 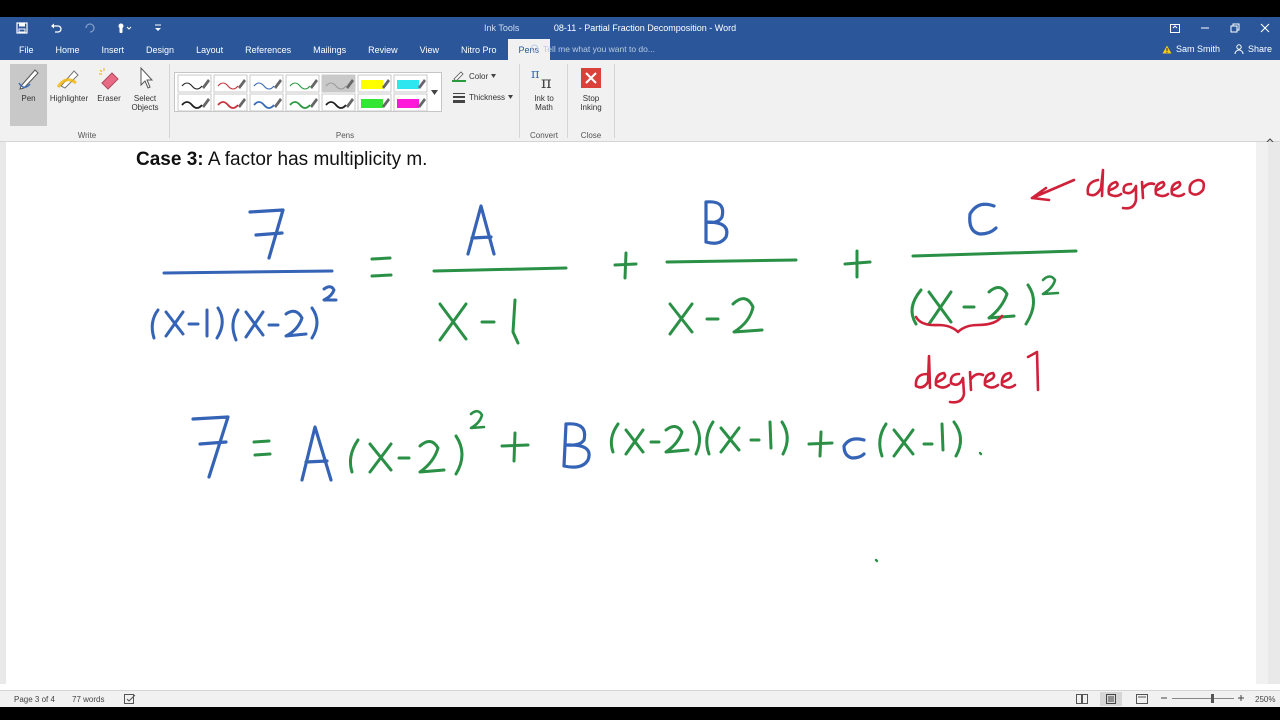 I want to click on vertical-scrollbar, so click(x=1262, y=413).